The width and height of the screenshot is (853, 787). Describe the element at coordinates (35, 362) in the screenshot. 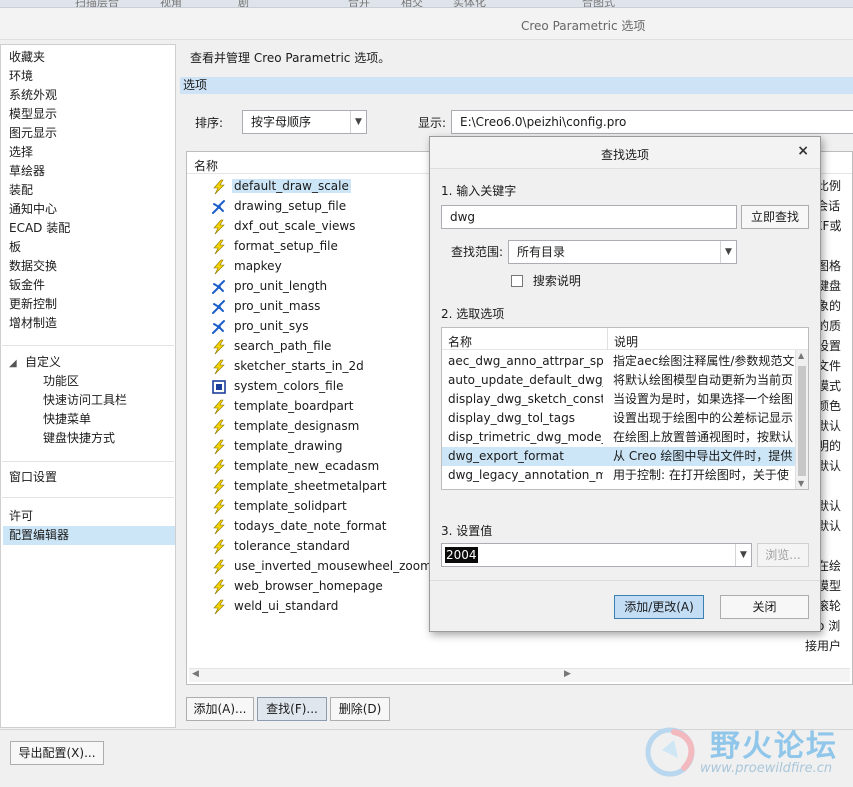

I see `sidebar-group-customize: ◢ 自定义` at that location.